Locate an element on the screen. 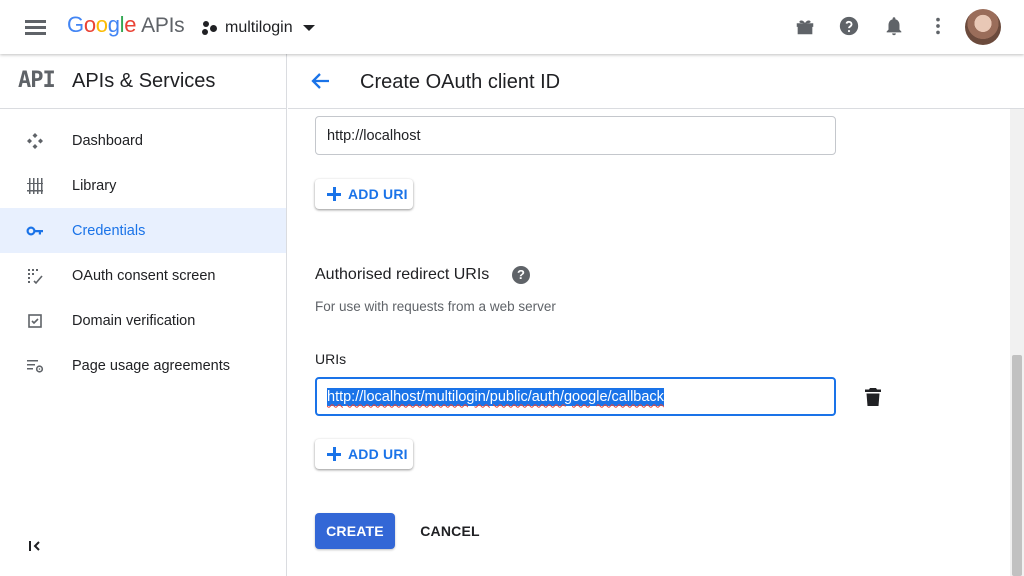 This screenshot has width=1024, height=576. add-origin-uri-button: ADD URI is located at coordinates (364, 194).